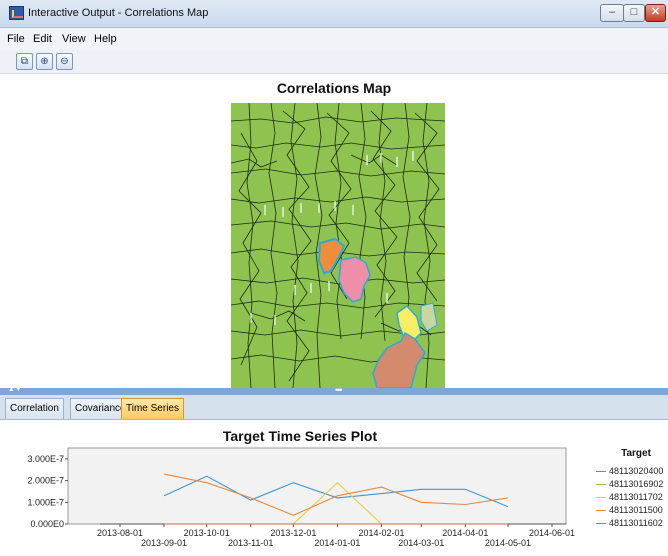 The width and height of the screenshot is (668, 556). I want to click on map-title: Correlations Map, so click(334, 88).